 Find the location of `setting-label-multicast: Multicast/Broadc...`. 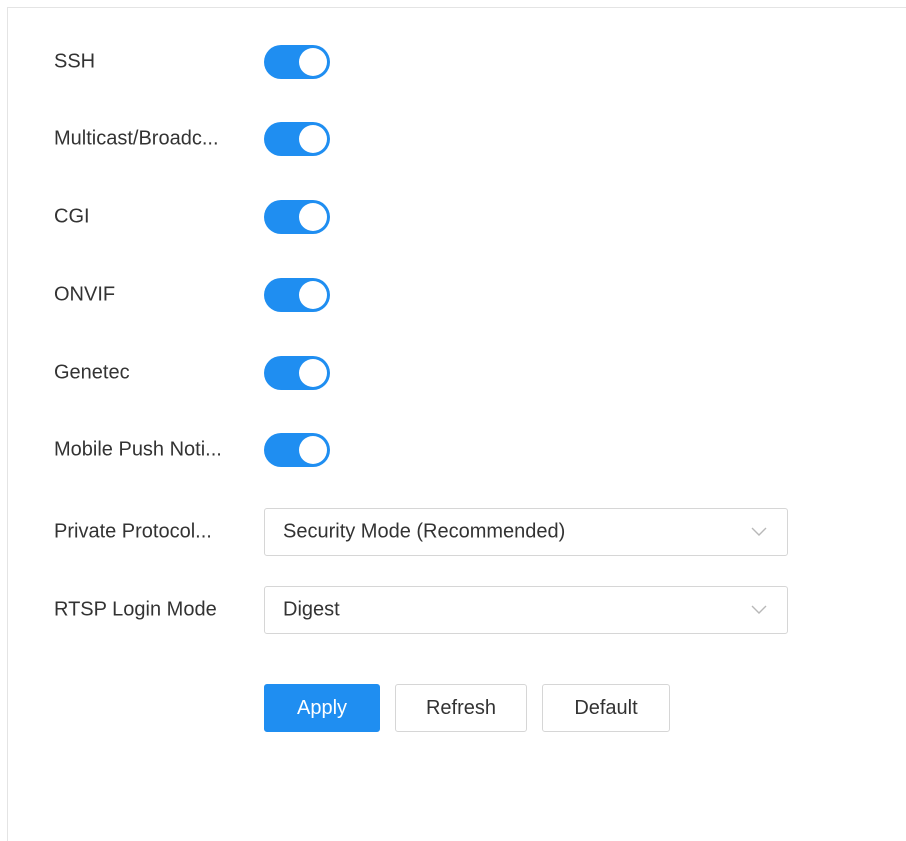

setting-label-multicast: Multicast/Broadc... is located at coordinates (136, 138).